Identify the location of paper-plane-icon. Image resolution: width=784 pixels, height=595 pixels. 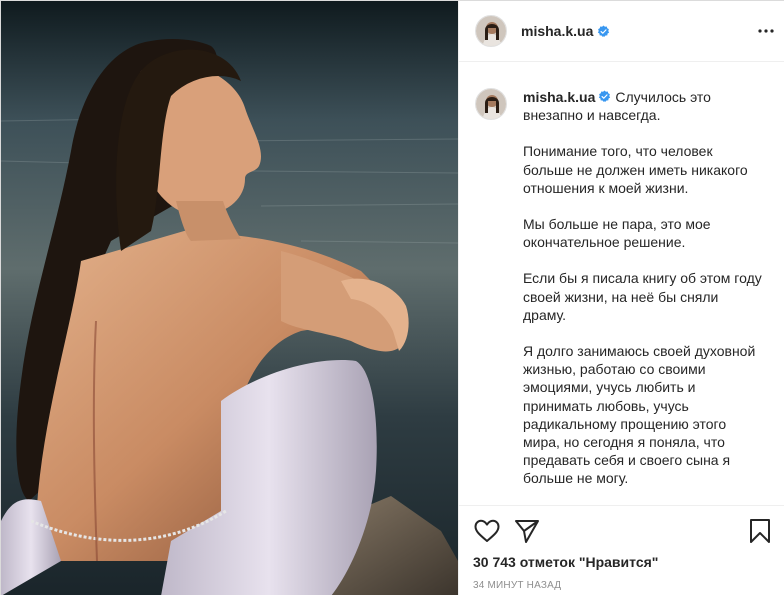
(527, 531).